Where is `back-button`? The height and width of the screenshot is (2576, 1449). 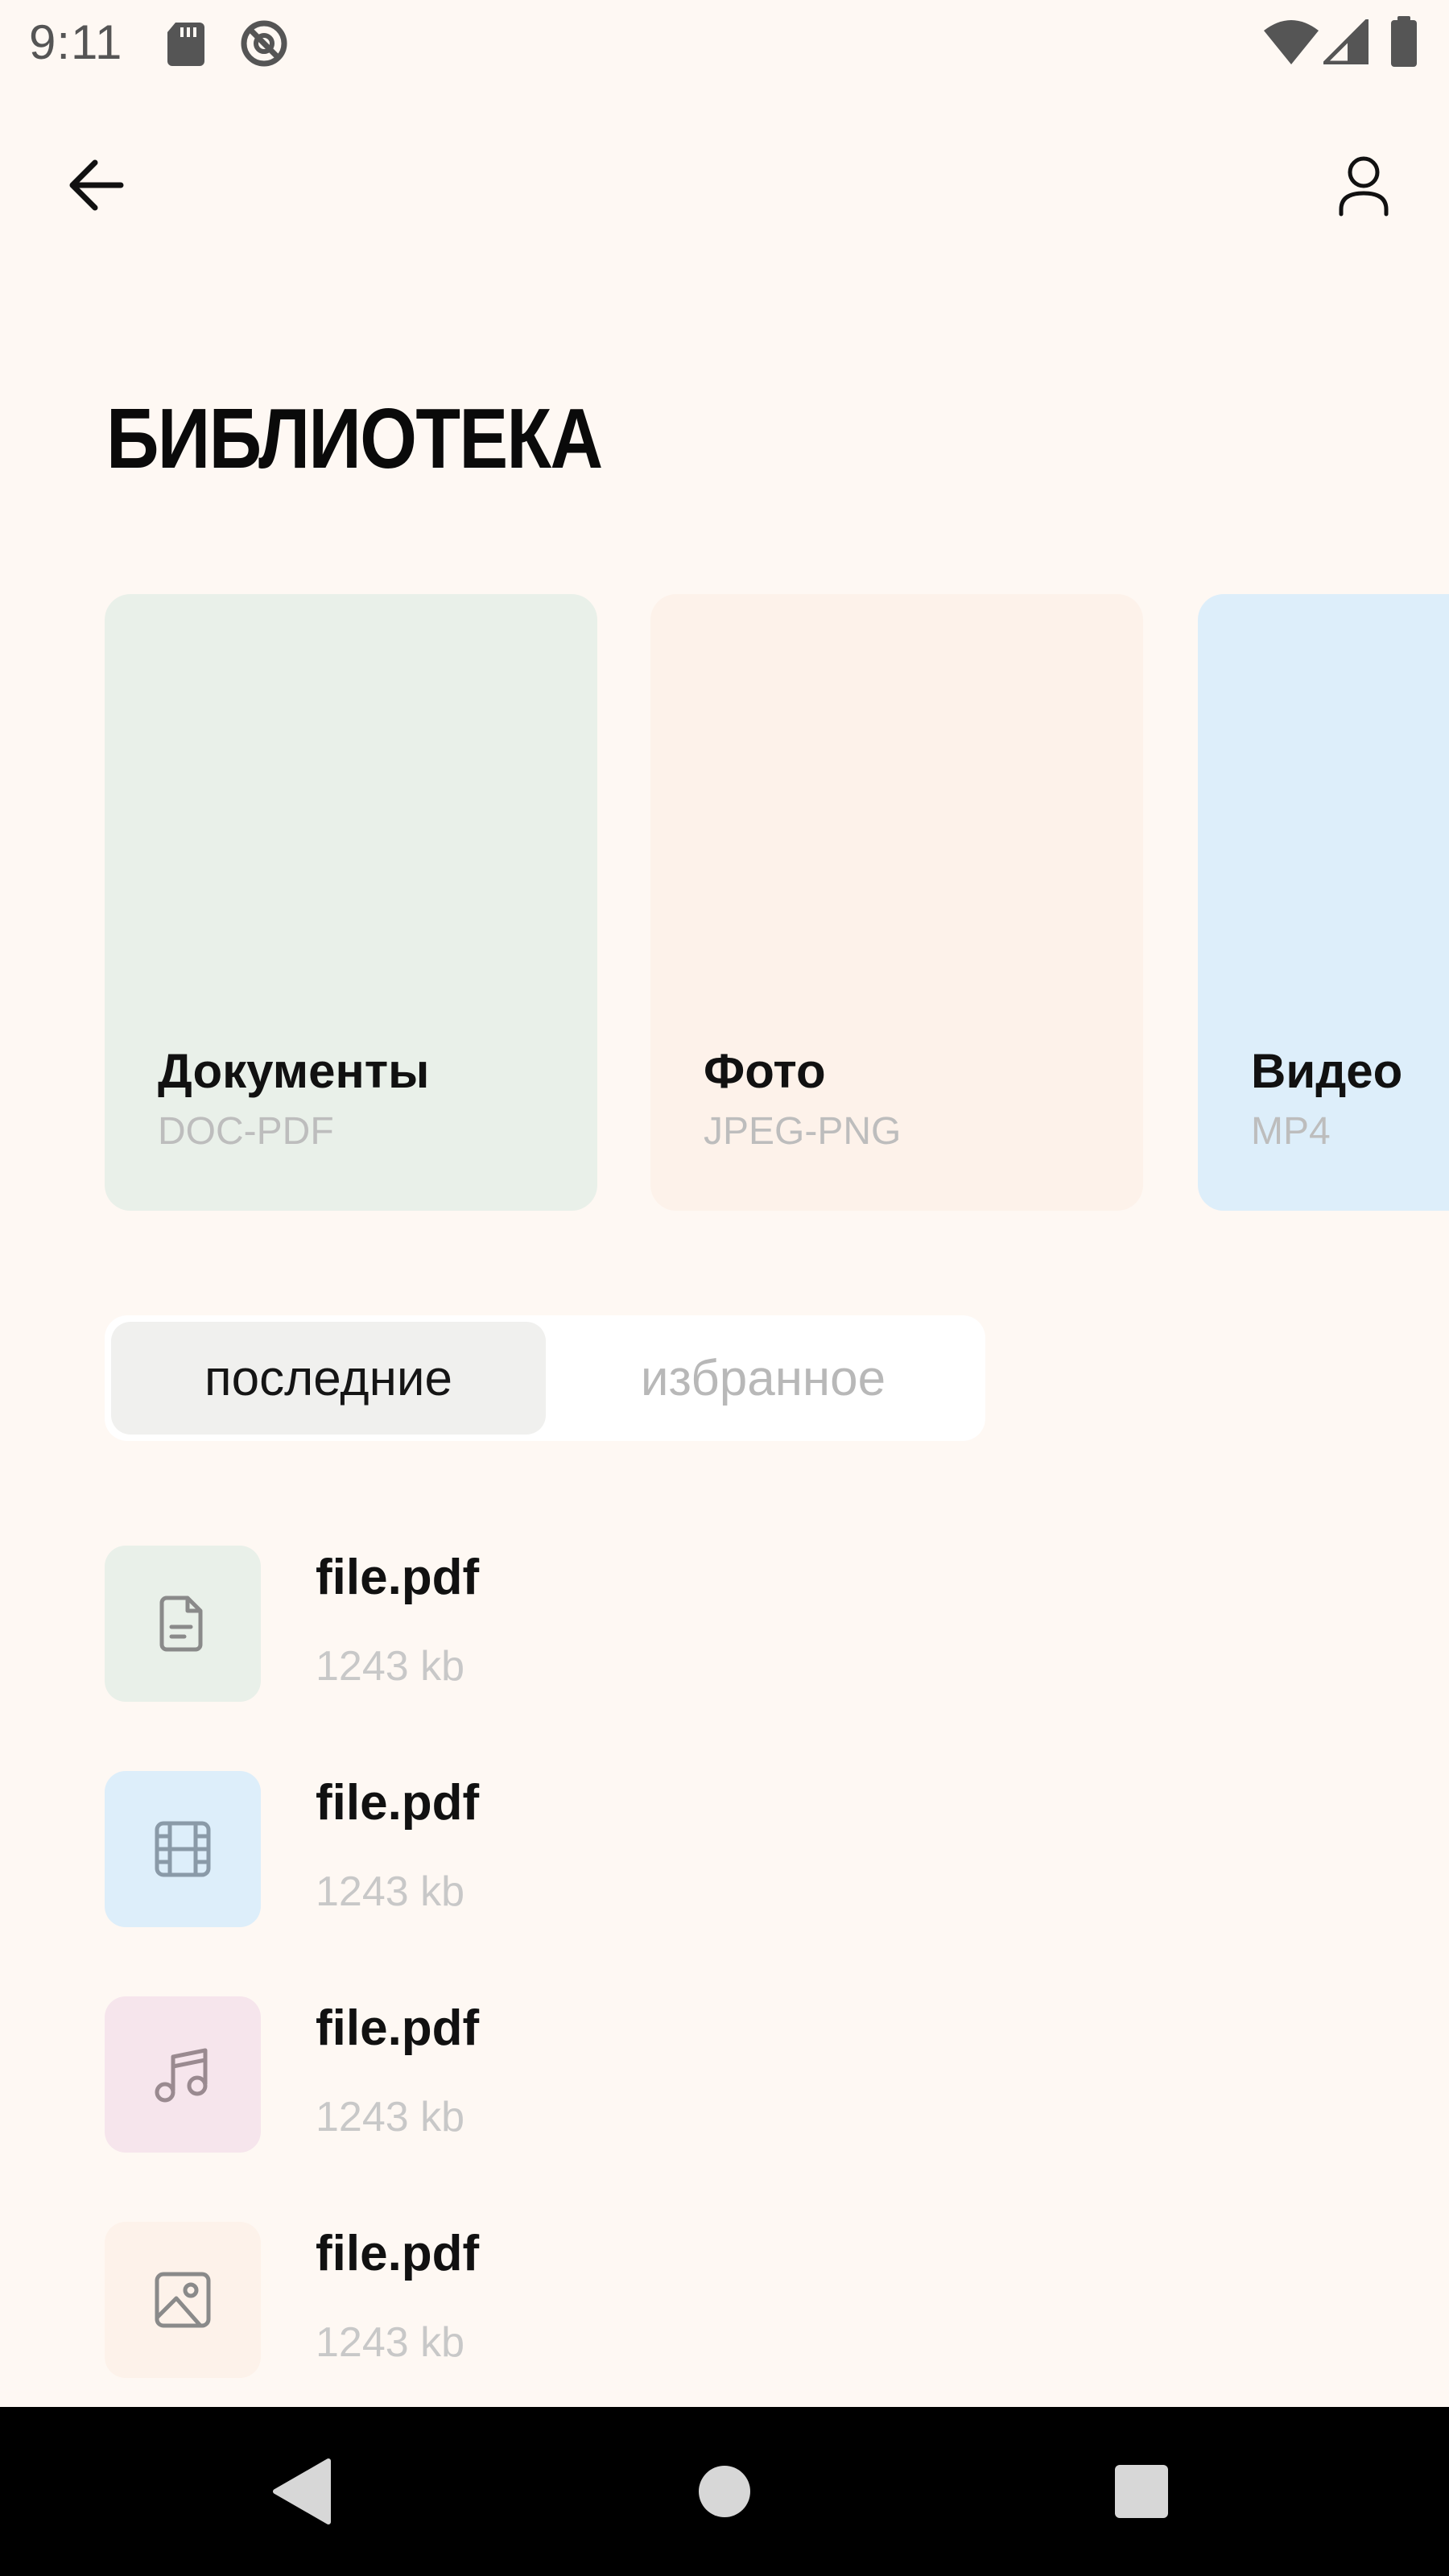
back-button is located at coordinates (96, 185).